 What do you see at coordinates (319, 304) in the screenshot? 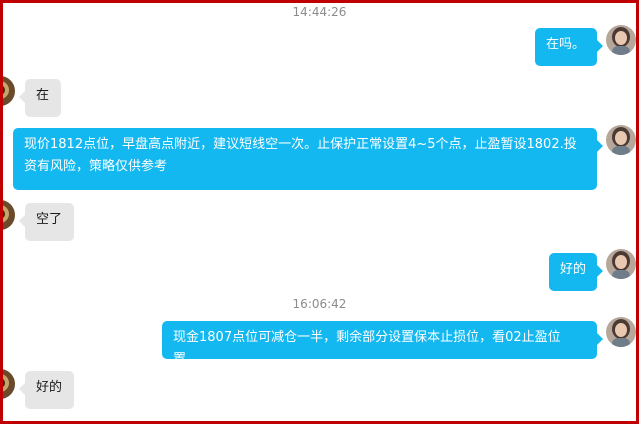
I see `timestamp: 16:06:42` at bounding box center [319, 304].